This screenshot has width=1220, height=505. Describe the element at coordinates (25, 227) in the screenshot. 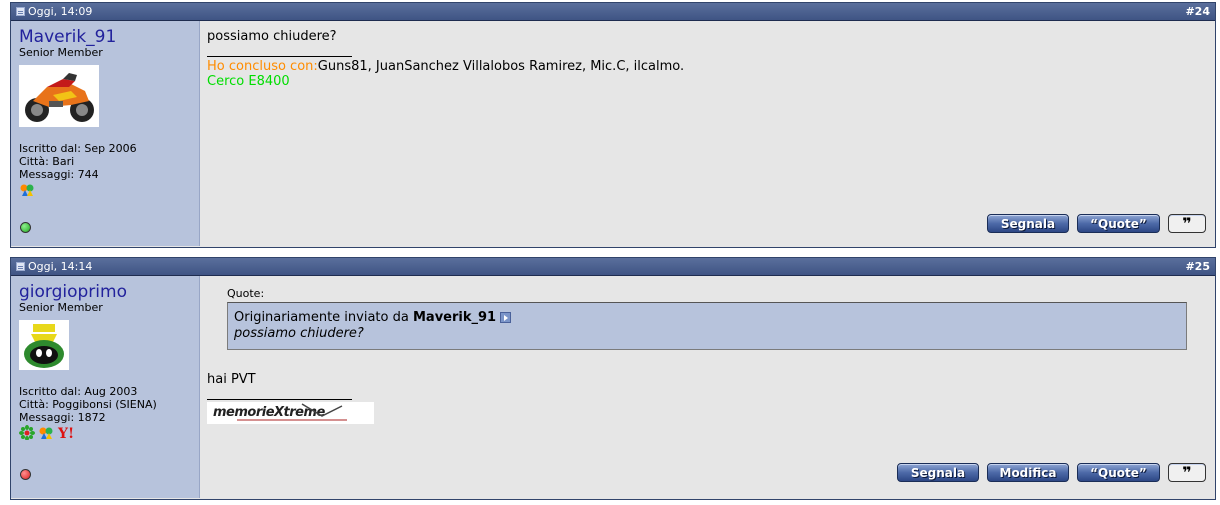

I see `online-status-icon` at that location.